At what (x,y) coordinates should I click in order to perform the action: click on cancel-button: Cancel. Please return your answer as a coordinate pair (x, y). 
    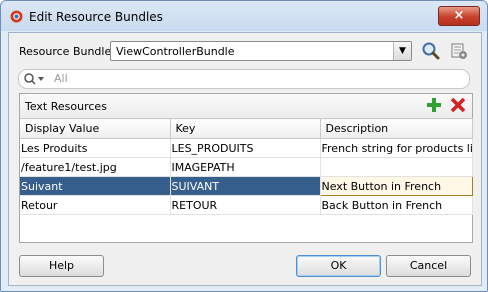
    Looking at the image, I should click on (428, 266).